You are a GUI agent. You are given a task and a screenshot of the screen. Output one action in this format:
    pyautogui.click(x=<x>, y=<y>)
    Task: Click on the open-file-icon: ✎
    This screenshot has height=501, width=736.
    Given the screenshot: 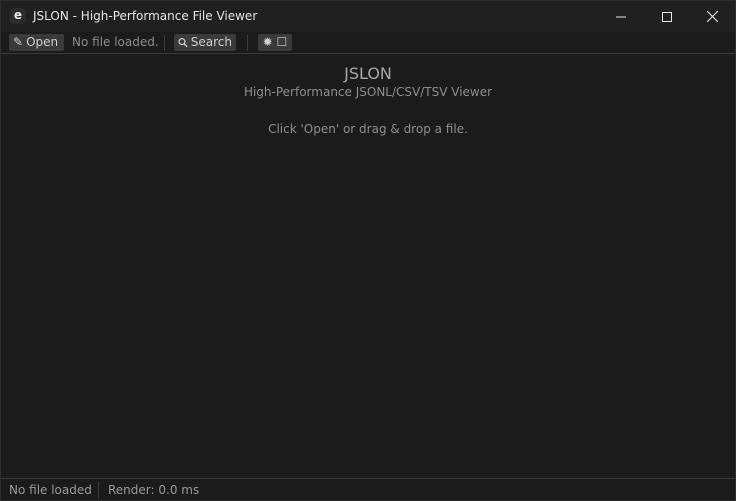 What is the action you would take?
    pyautogui.click(x=18, y=42)
    